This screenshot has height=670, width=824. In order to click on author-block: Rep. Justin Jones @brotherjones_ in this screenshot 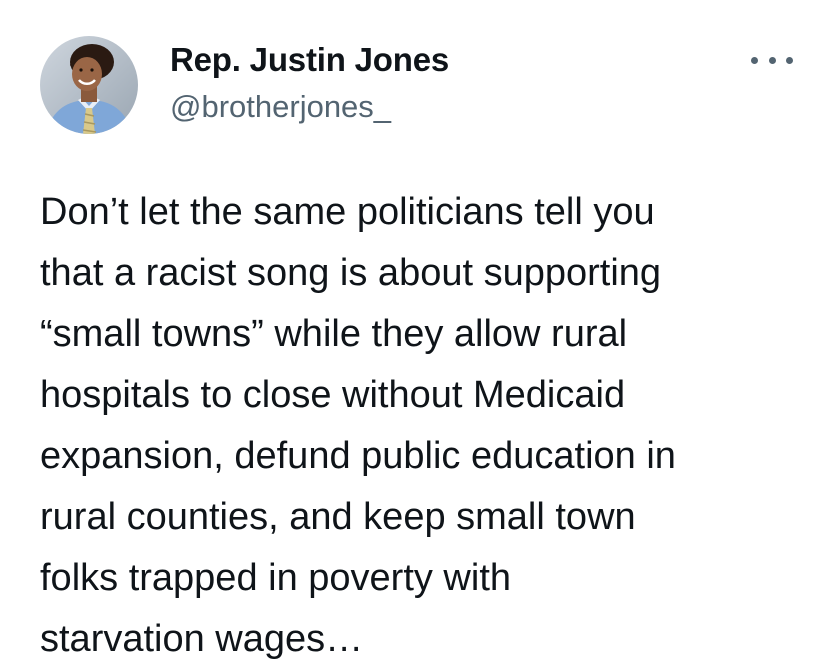, I will do `click(309, 83)`.